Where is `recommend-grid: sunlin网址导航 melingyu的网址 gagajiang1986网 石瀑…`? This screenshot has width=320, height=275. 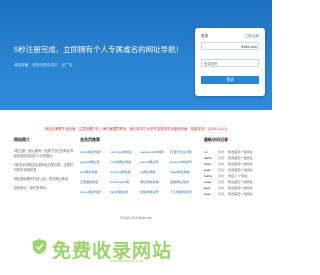 recommend-grid: sunlin网址导航 melingyu的网址 gagajiang1986网 石瀑… is located at coordinates (139, 171).